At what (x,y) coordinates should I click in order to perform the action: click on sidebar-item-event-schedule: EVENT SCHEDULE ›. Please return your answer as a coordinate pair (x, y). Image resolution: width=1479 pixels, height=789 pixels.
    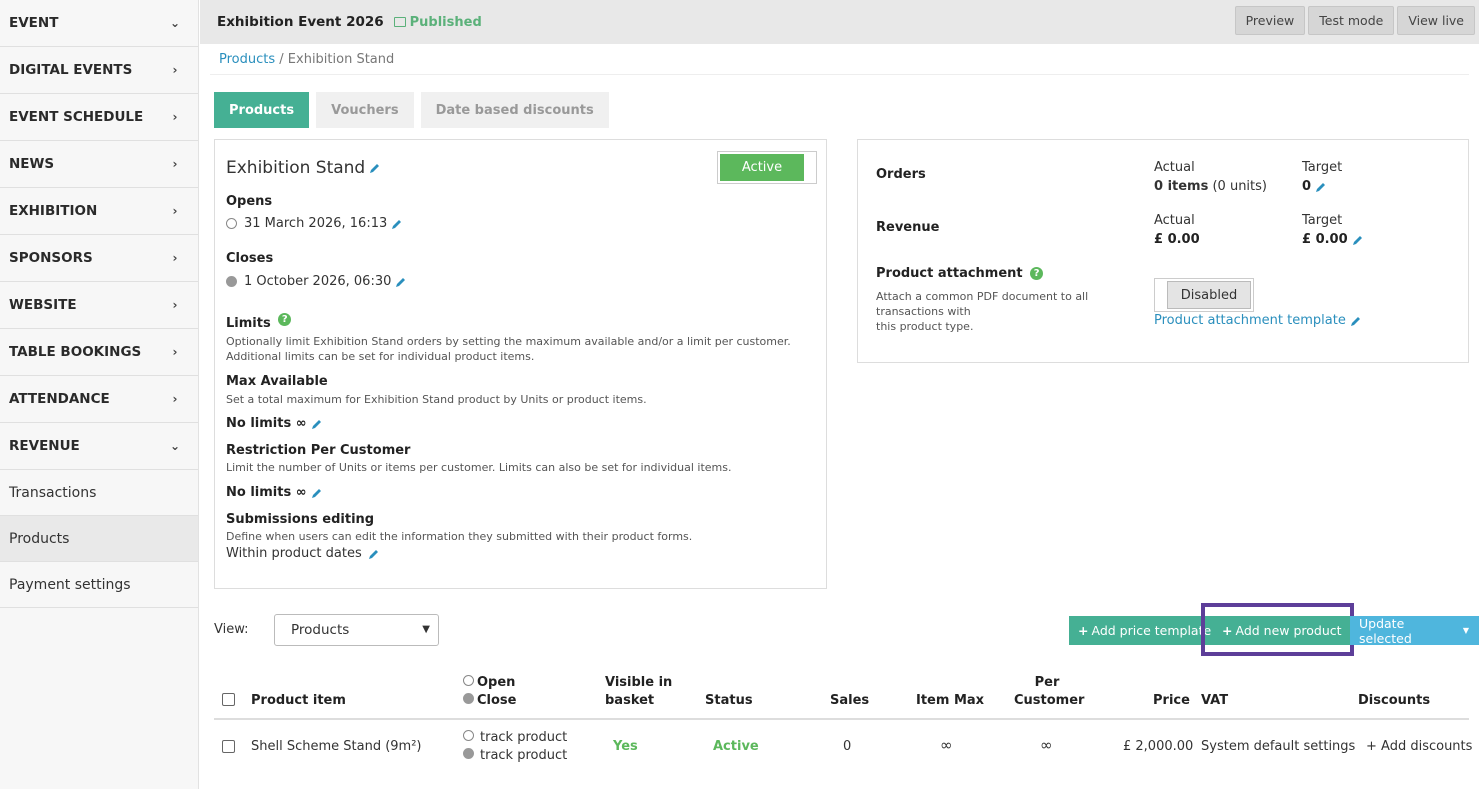
    Looking at the image, I should click on (99, 117).